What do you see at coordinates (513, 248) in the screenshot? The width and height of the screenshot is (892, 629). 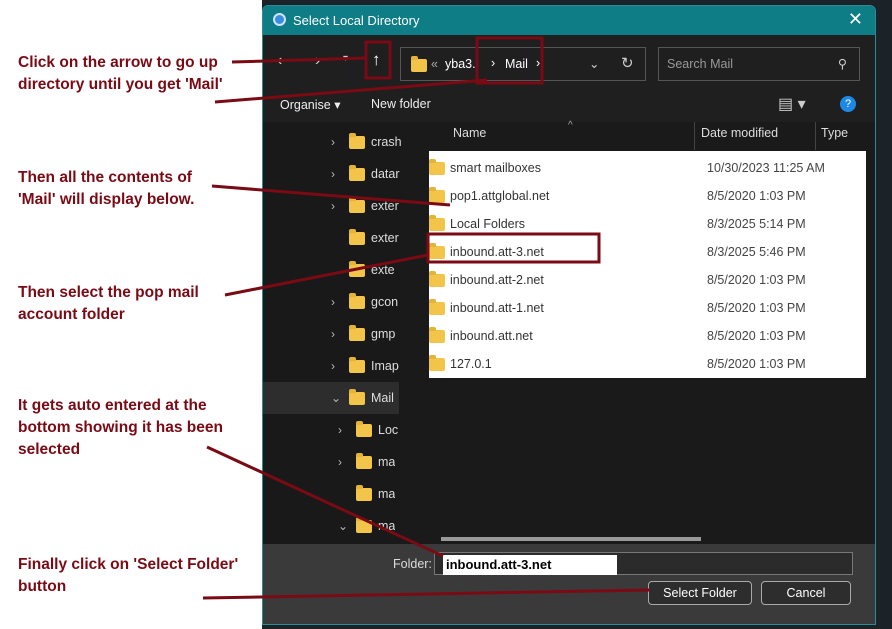 I see `highlight-selected-folder` at bounding box center [513, 248].